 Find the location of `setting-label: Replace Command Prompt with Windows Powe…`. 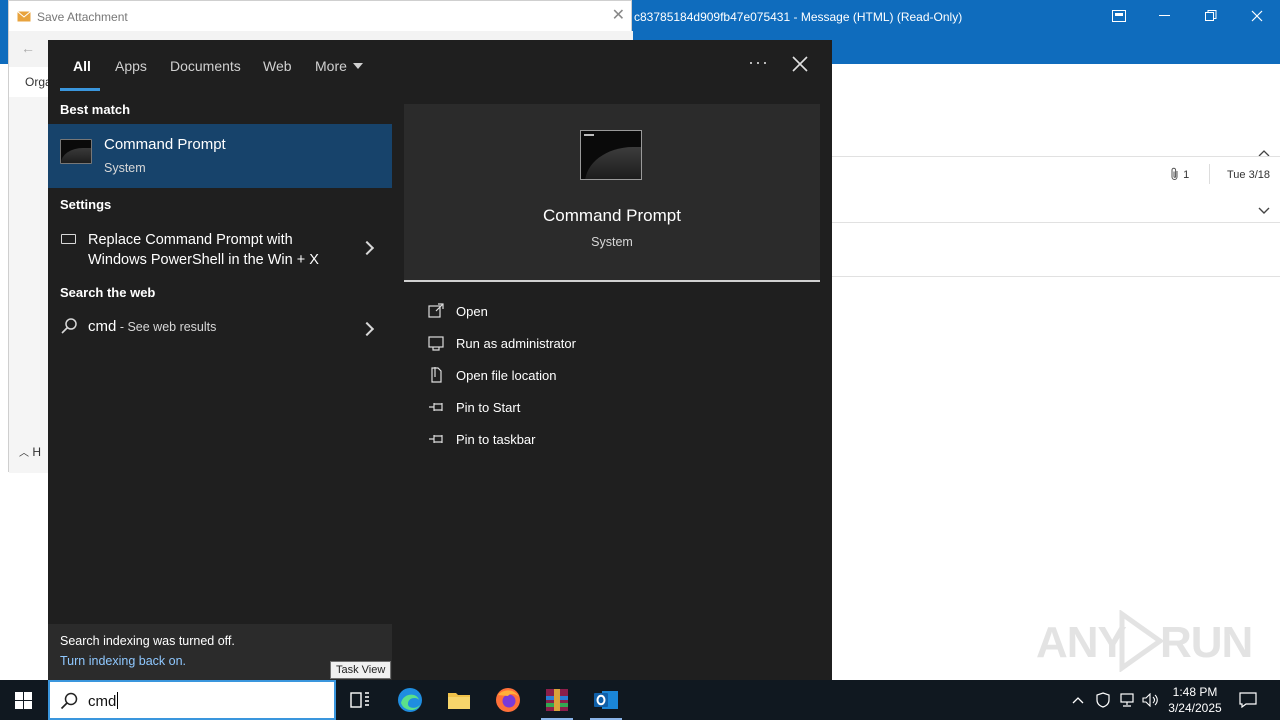

setting-label: Replace Command Prompt with Windows Powe… is located at coordinates (203, 250).